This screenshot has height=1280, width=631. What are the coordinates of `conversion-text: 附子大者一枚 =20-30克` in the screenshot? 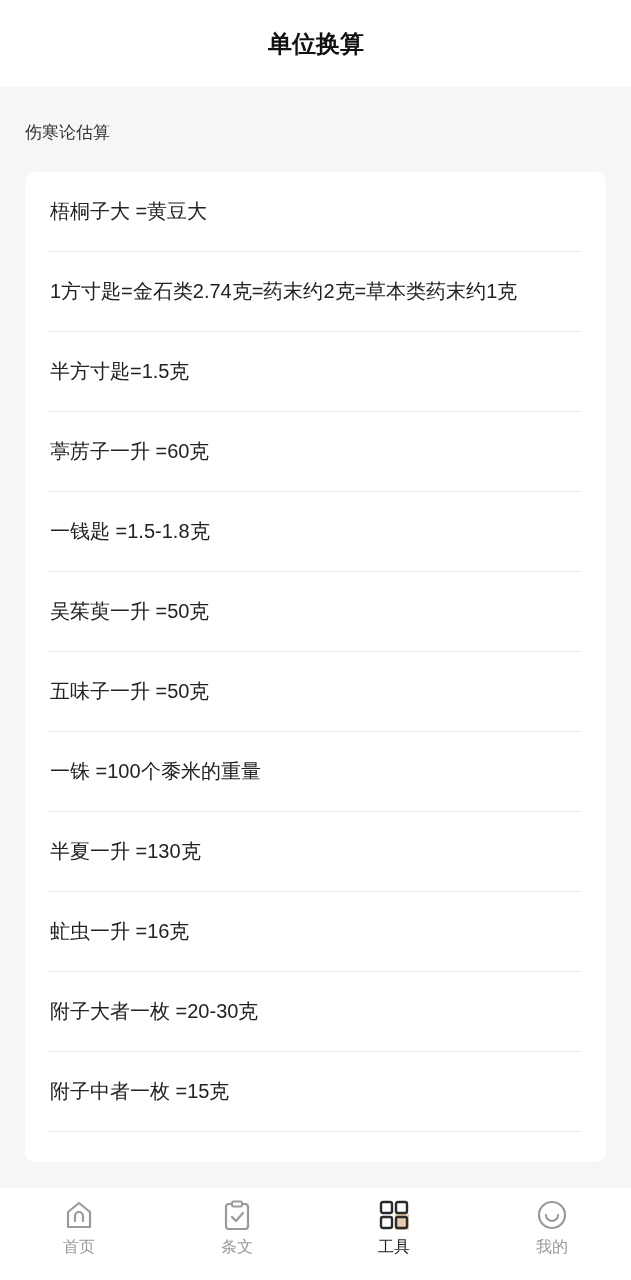 It's located at (154, 1011).